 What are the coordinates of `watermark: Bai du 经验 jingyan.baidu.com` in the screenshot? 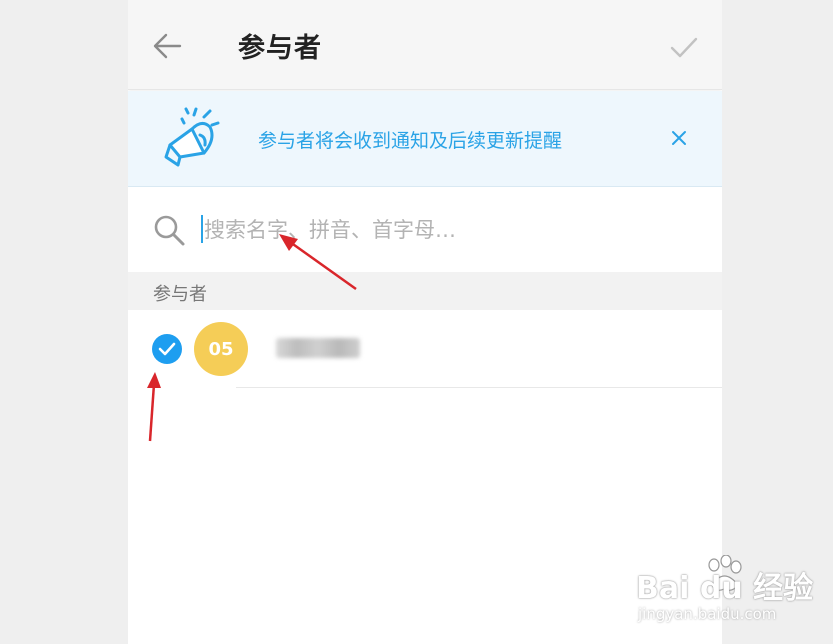 It's located at (731, 595).